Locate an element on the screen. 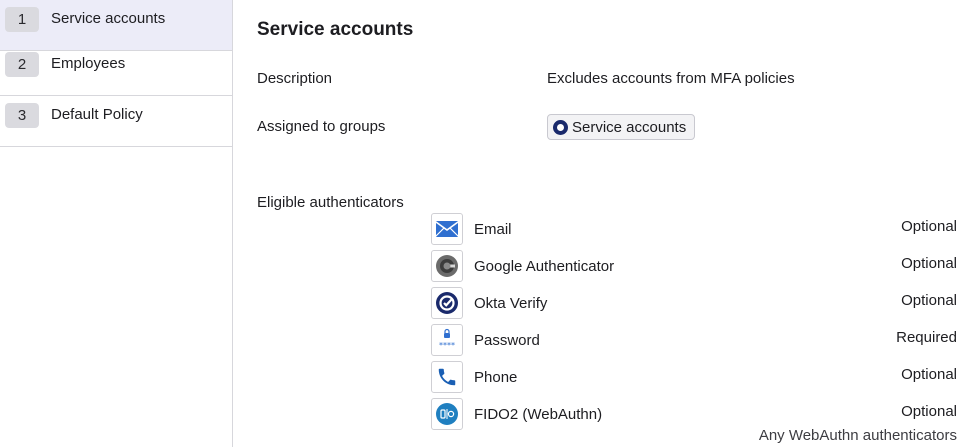  sidebar-item-label: Service accounts is located at coordinates (108, 18).